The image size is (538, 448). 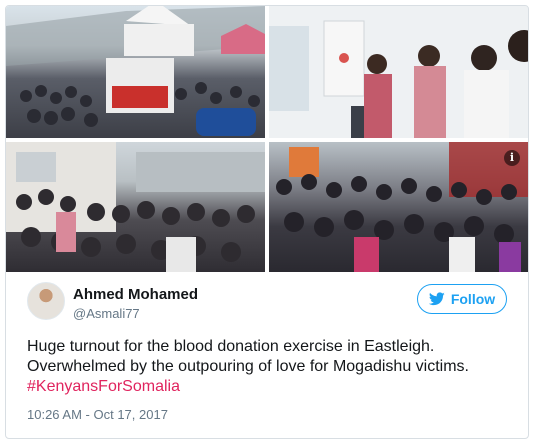 I want to click on author-handle: @Asmali77, so click(x=106, y=313).